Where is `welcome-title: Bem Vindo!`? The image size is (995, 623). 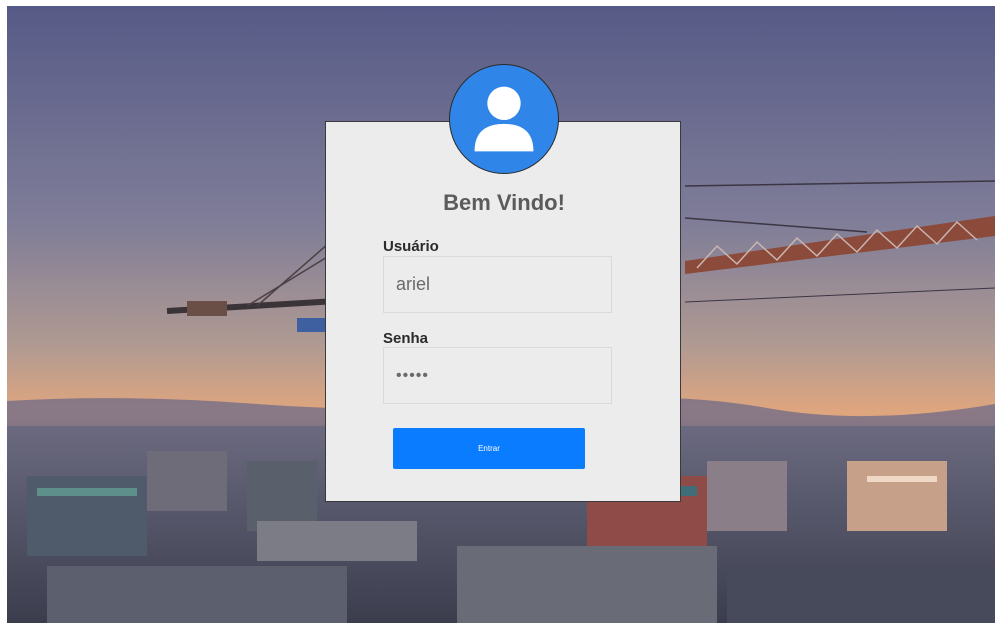
welcome-title: Bem Vindo! is located at coordinates (504, 202).